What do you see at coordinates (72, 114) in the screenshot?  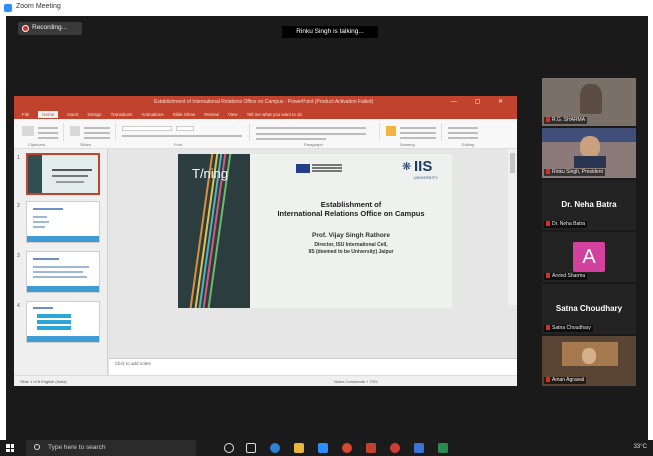 I see `tab-insert: Insert` at bounding box center [72, 114].